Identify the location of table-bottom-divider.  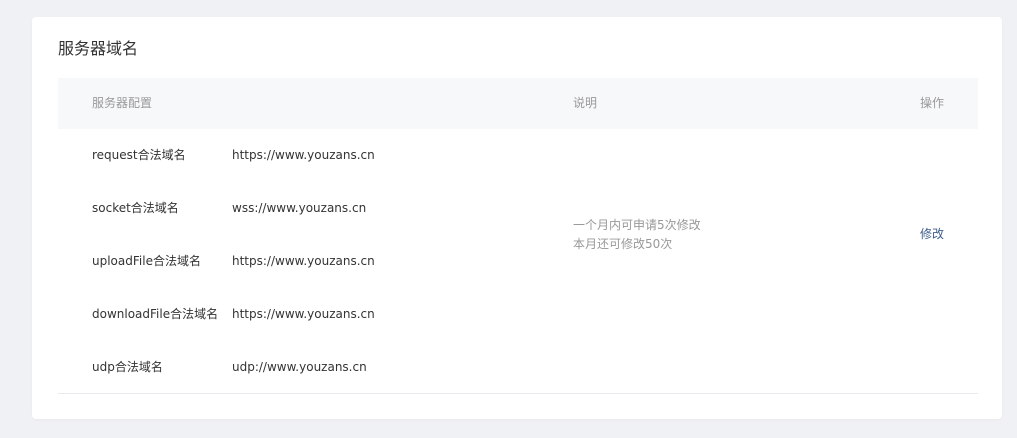
(518, 393).